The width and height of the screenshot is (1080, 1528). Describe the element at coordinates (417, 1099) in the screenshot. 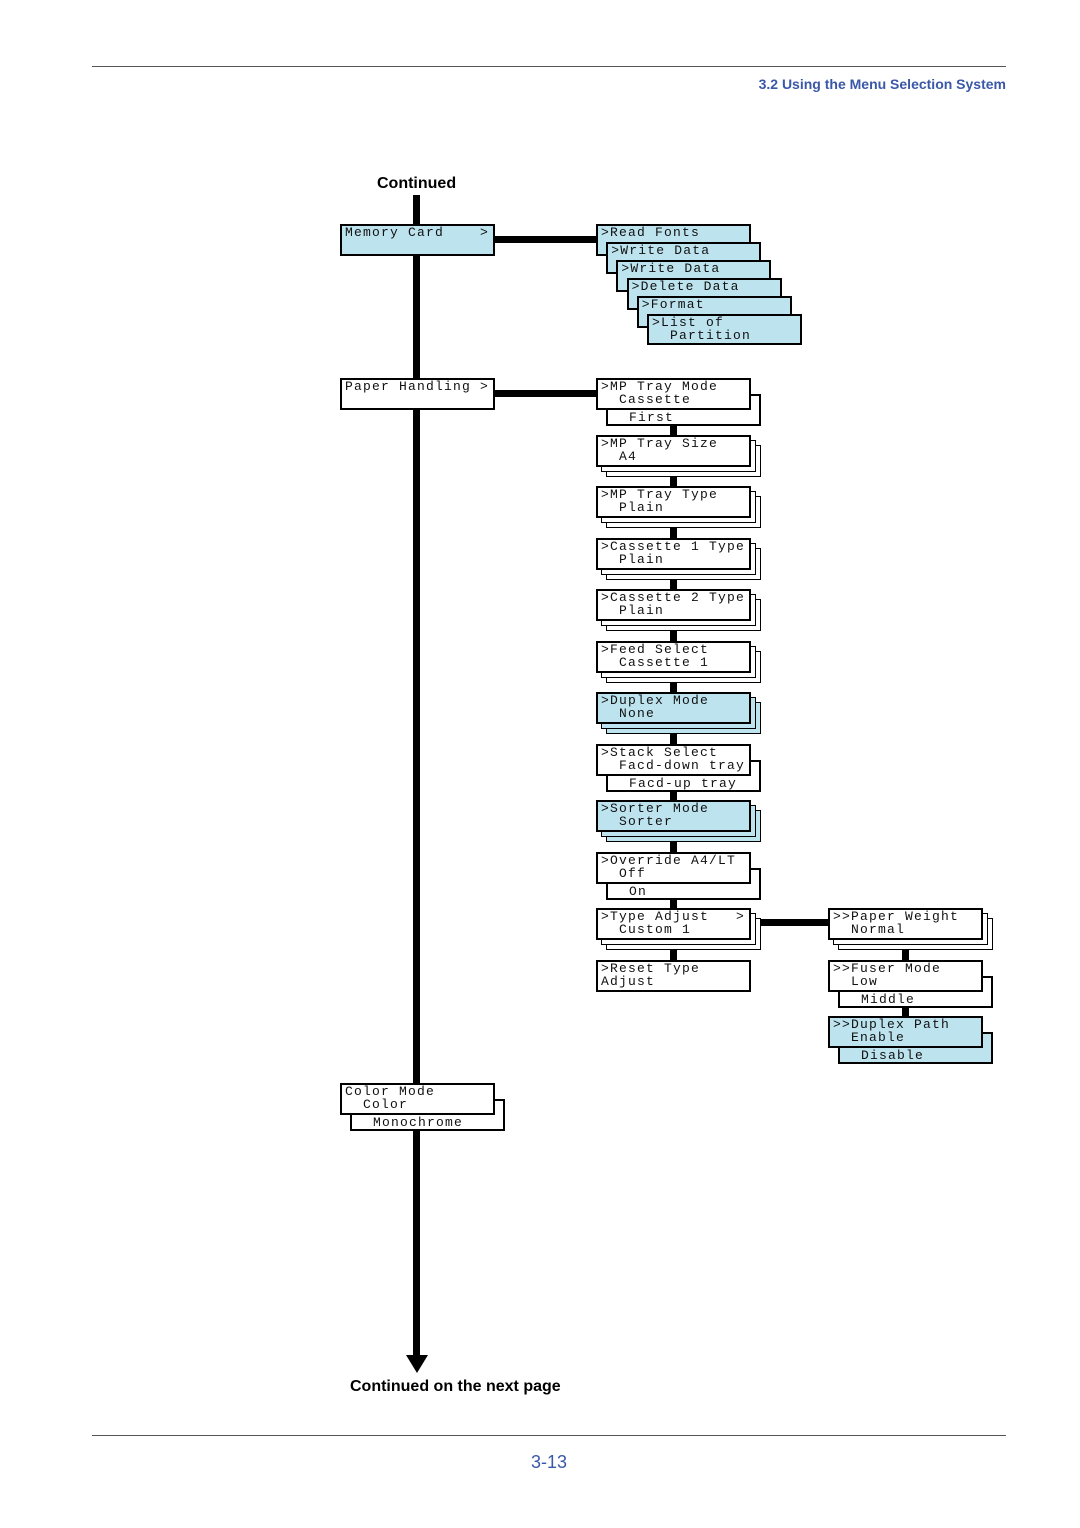

I see `menu-box-main: Color Mode Color` at that location.